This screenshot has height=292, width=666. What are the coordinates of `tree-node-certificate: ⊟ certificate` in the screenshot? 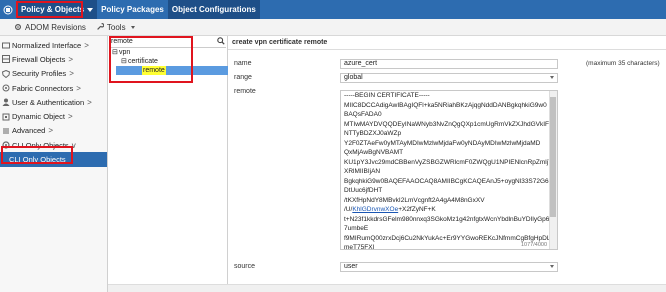 It's located at (139, 61).